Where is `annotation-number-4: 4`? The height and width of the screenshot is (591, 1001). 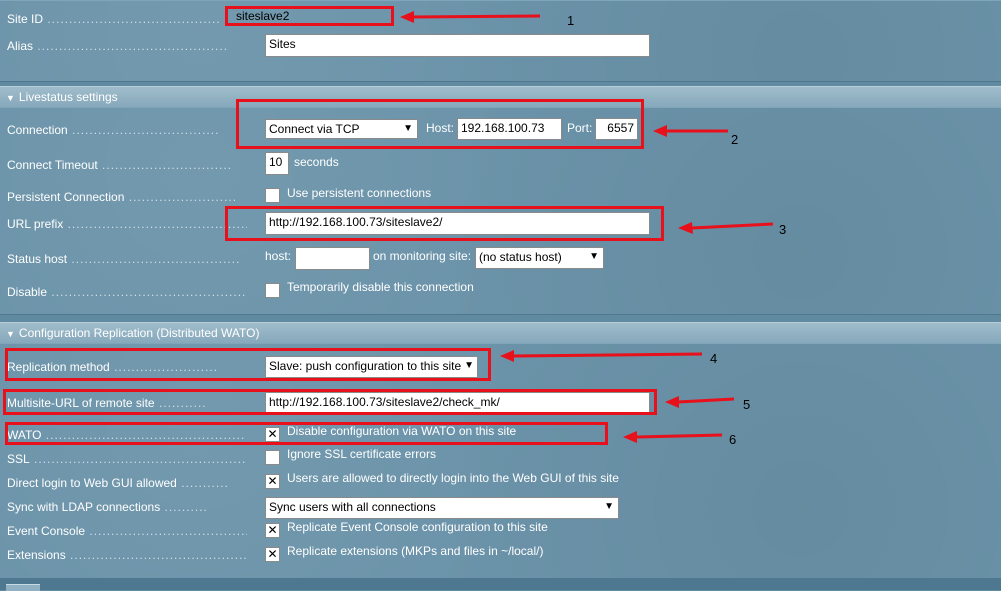 annotation-number-4: 4 is located at coordinates (714, 358).